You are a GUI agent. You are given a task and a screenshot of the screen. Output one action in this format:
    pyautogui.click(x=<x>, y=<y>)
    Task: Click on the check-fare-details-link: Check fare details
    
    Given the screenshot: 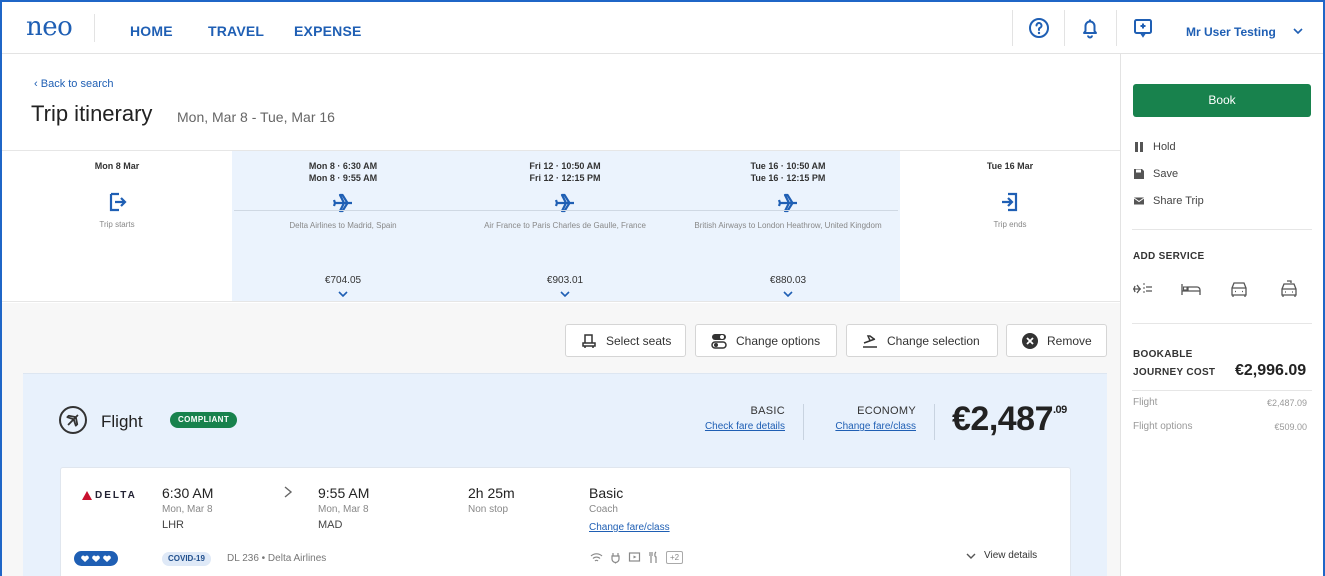 What is the action you would take?
    pyautogui.click(x=738, y=426)
    